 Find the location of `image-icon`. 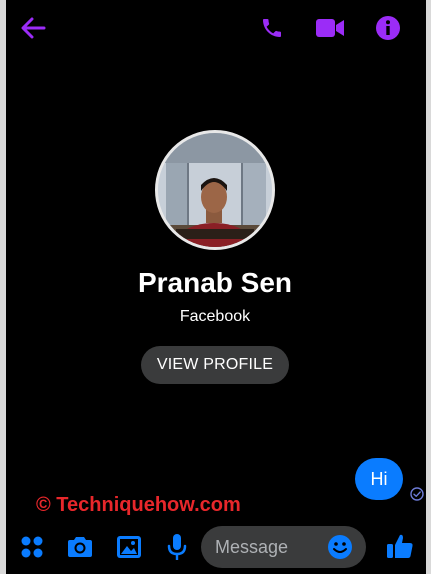

image-icon is located at coordinates (129, 547).